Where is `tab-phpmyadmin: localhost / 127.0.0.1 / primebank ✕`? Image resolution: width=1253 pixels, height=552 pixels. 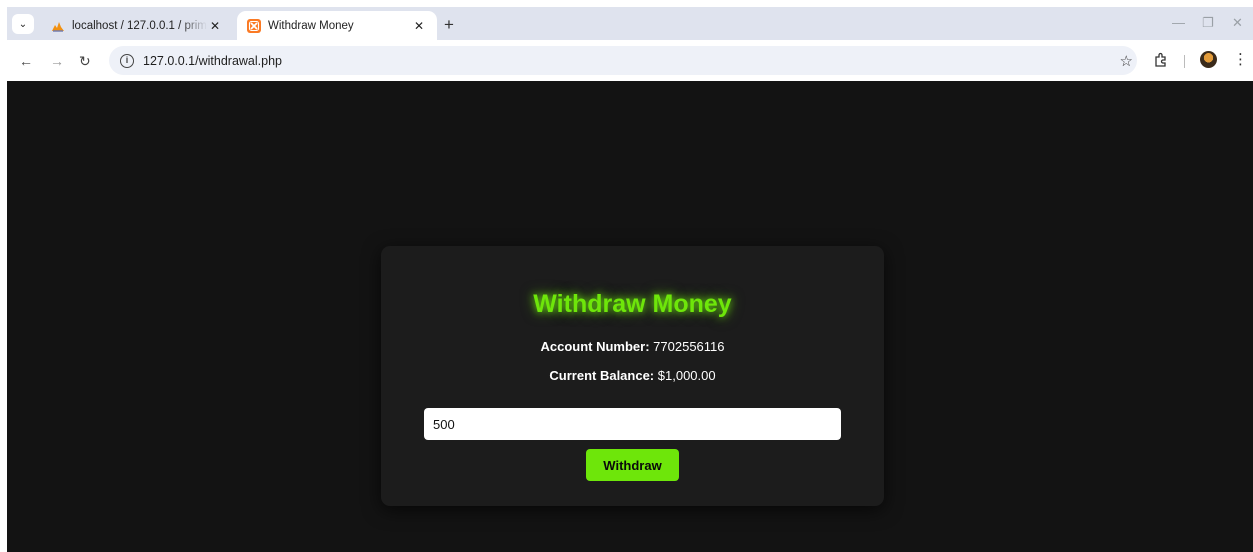 tab-phpmyadmin: localhost / 127.0.0.1 / primebank ✕ is located at coordinates (137, 25).